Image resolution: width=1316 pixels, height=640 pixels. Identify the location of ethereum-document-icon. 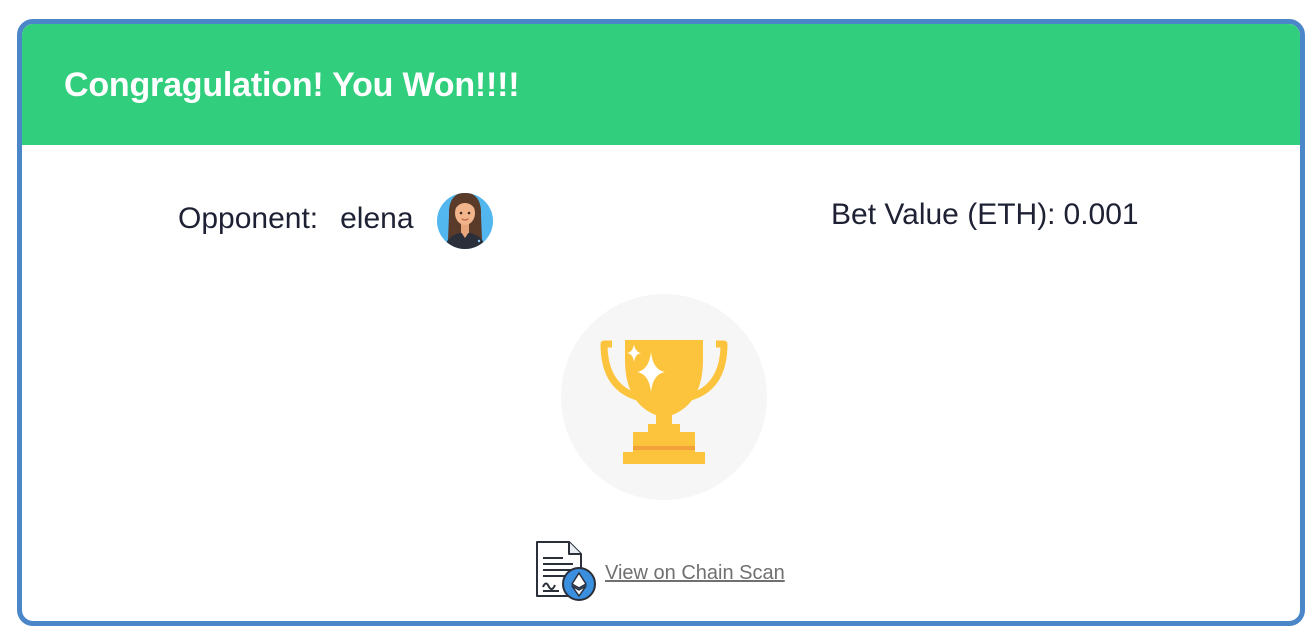
(565, 570).